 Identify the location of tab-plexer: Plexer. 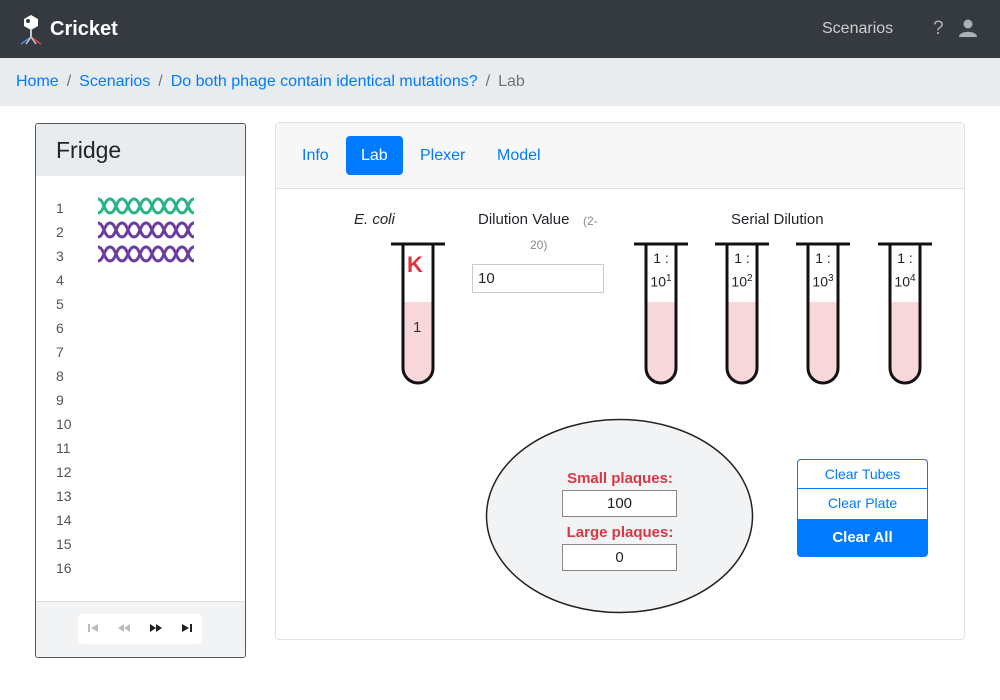
(442, 155).